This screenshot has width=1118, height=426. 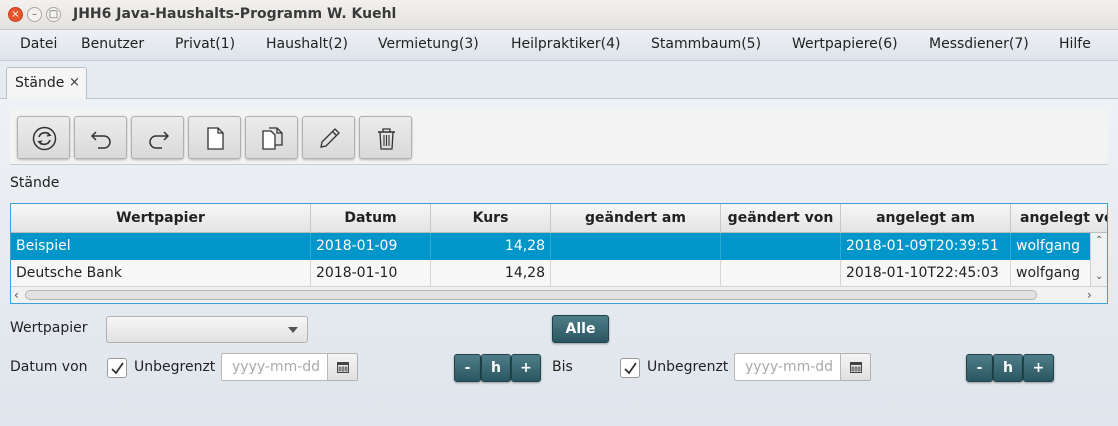 What do you see at coordinates (636, 218) in the screenshot?
I see `column-header-geaendert-am: geändert am` at bounding box center [636, 218].